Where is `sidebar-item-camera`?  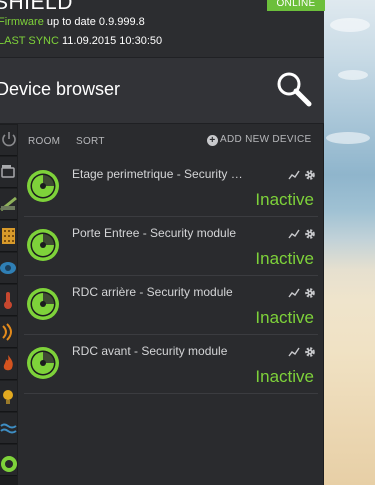
sidebar-item-camera is located at coordinates (8, 172).